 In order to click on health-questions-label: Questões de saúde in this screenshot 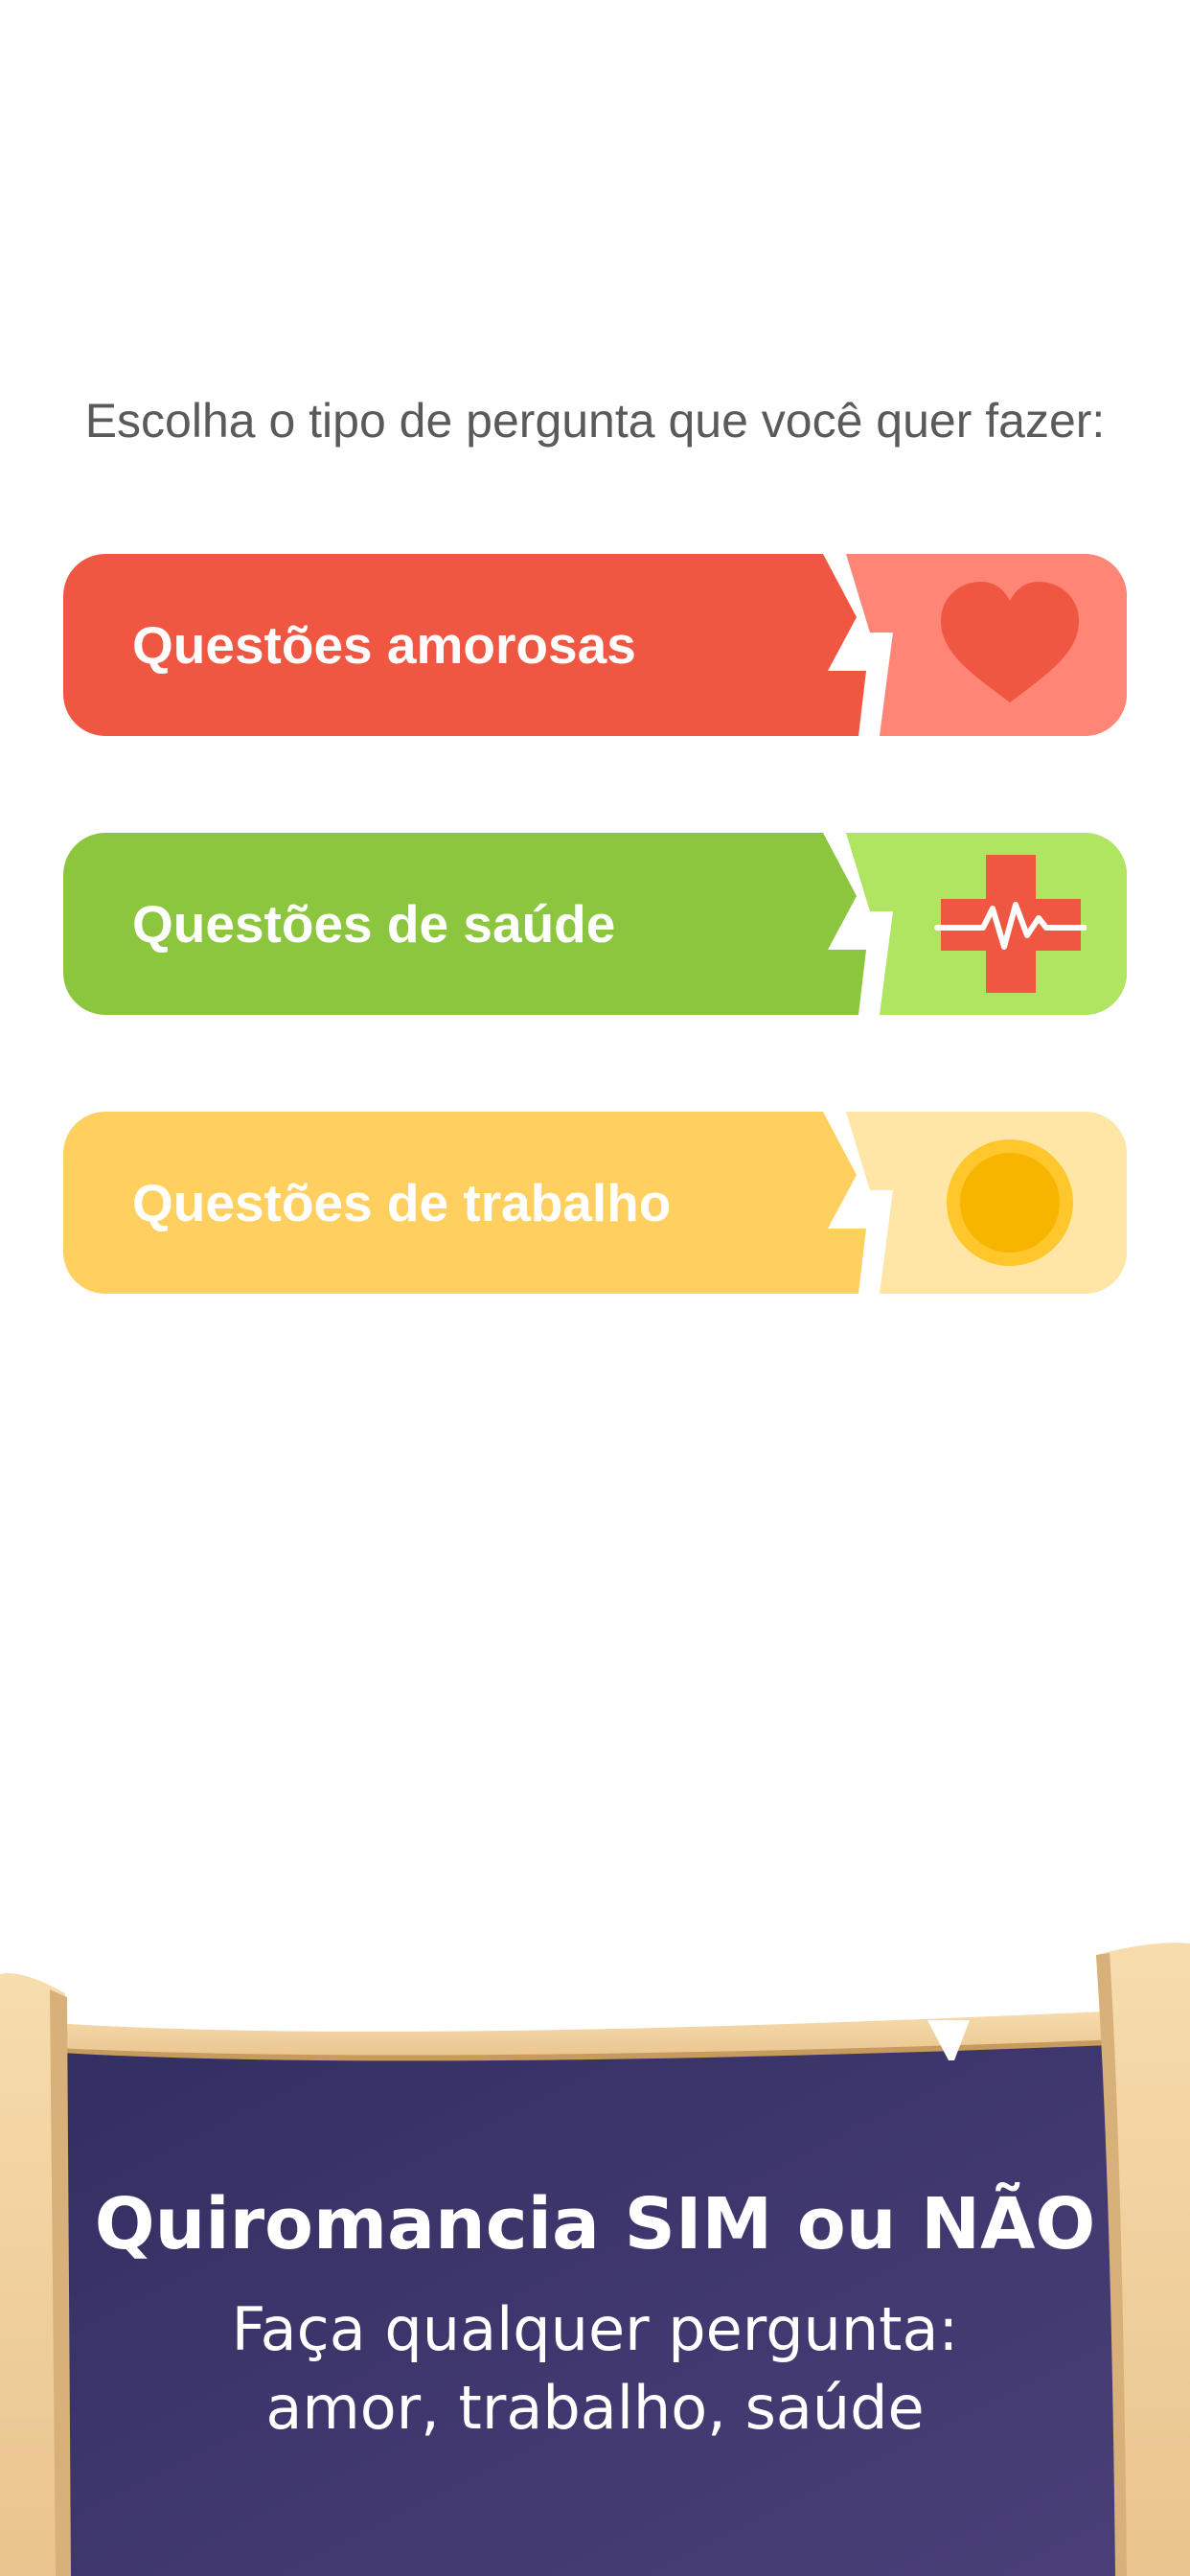, I will do `click(374, 924)`.